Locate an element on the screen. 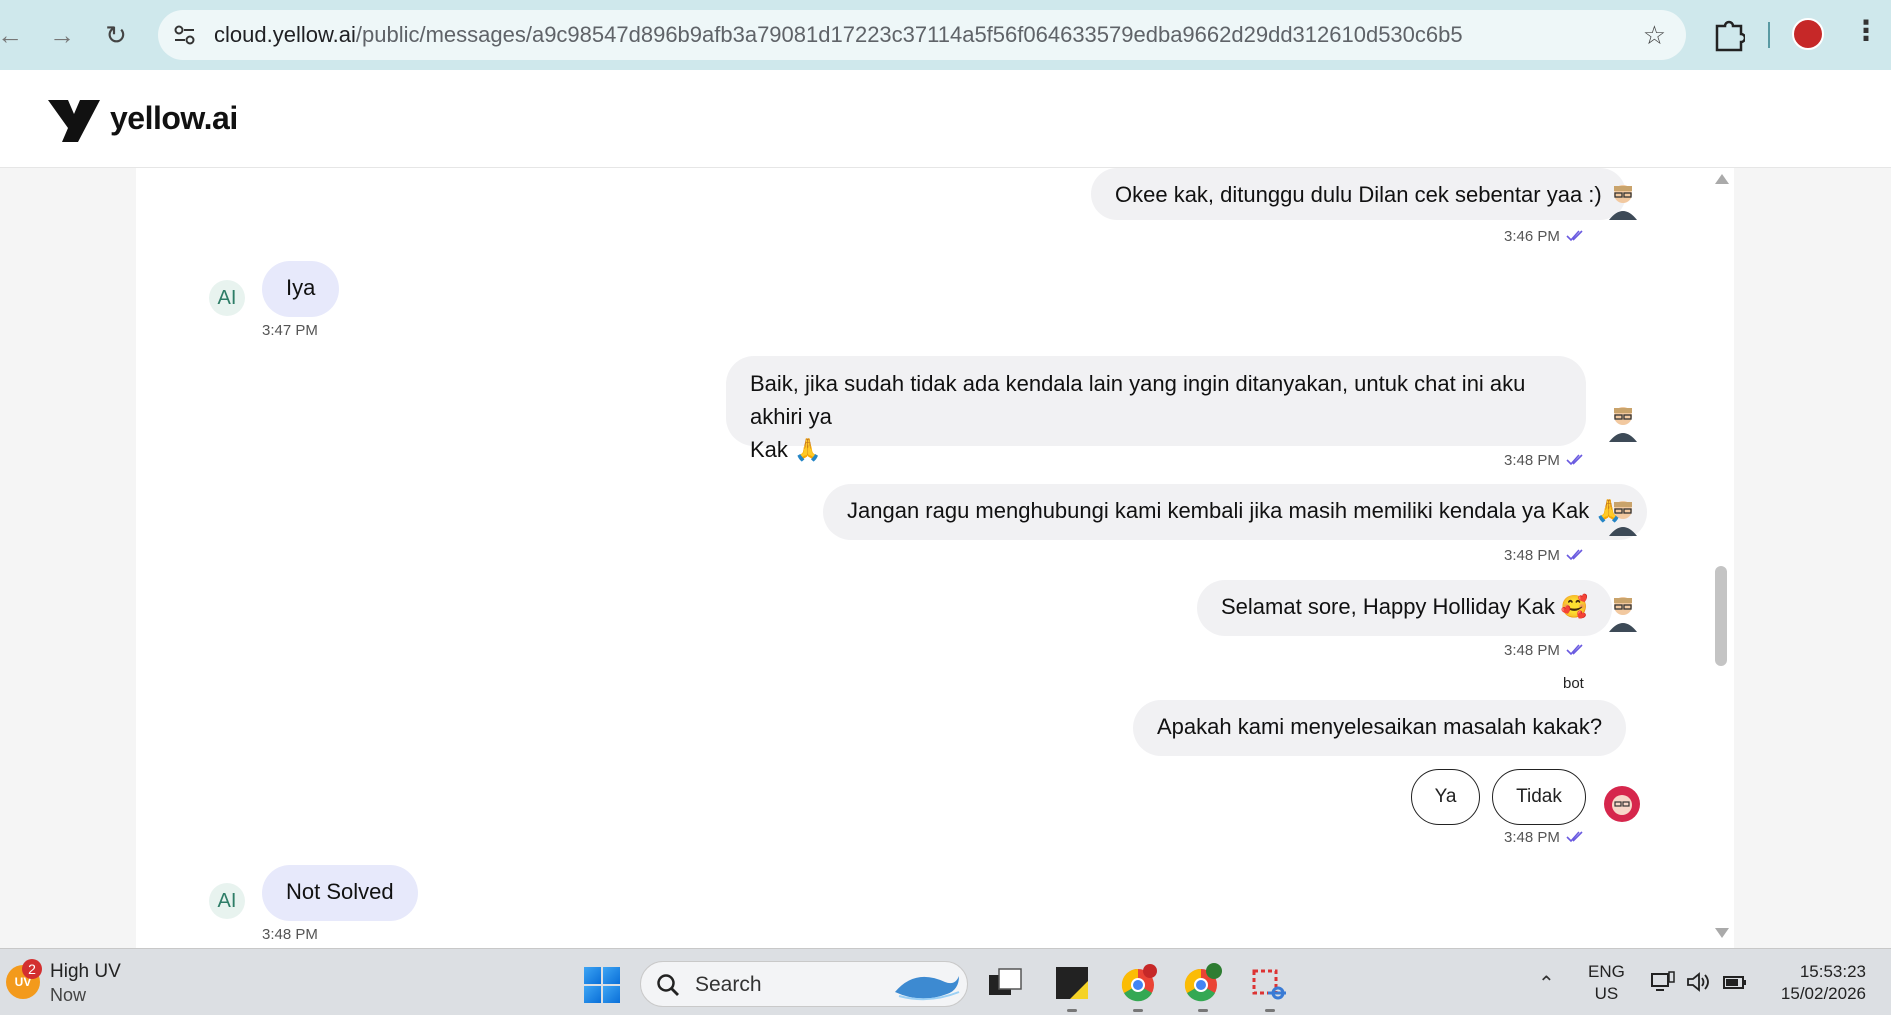 This screenshot has width=1891, height=1015. message-text: Iya is located at coordinates (301, 287).